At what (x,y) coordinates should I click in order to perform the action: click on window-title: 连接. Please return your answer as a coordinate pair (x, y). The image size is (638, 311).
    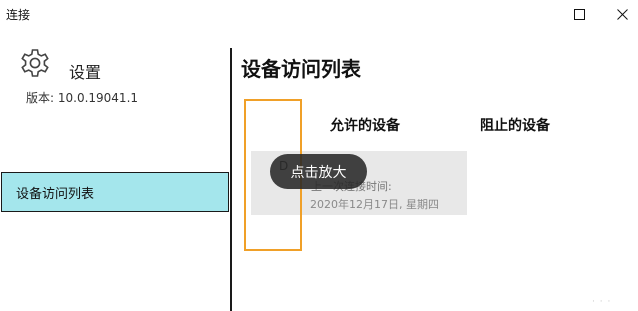
    Looking at the image, I should click on (18, 15).